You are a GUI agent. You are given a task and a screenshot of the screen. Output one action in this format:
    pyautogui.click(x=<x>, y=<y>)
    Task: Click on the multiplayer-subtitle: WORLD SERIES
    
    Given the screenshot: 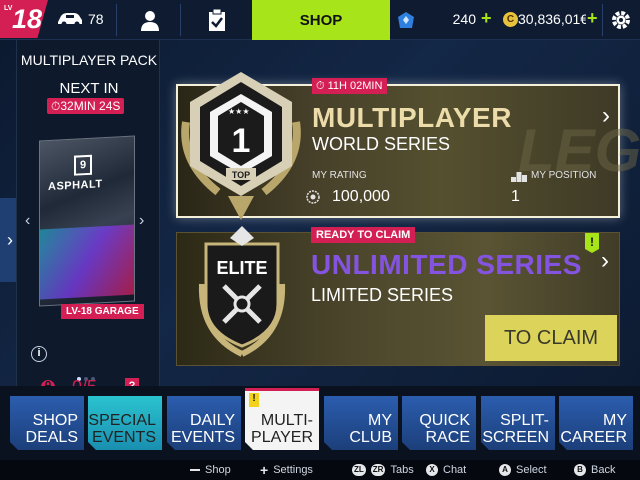 What is the action you would take?
    pyautogui.click(x=381, y=144)
    